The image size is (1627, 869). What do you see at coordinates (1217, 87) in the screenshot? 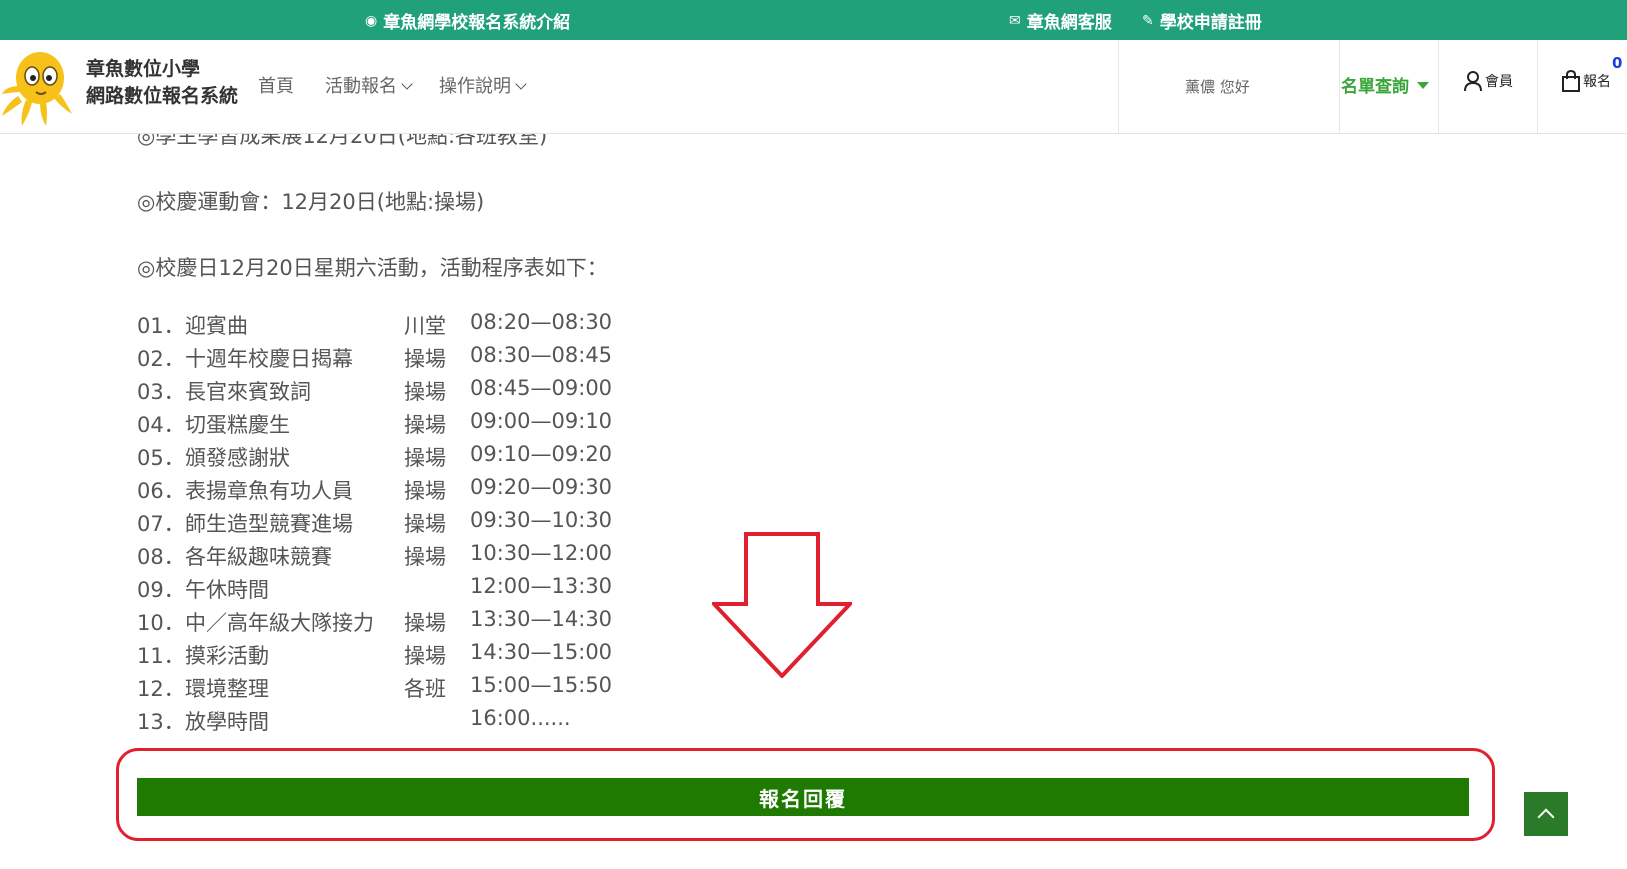
I see `greeting-text: 薰儂 您好` at bounding box center [1217, 87].